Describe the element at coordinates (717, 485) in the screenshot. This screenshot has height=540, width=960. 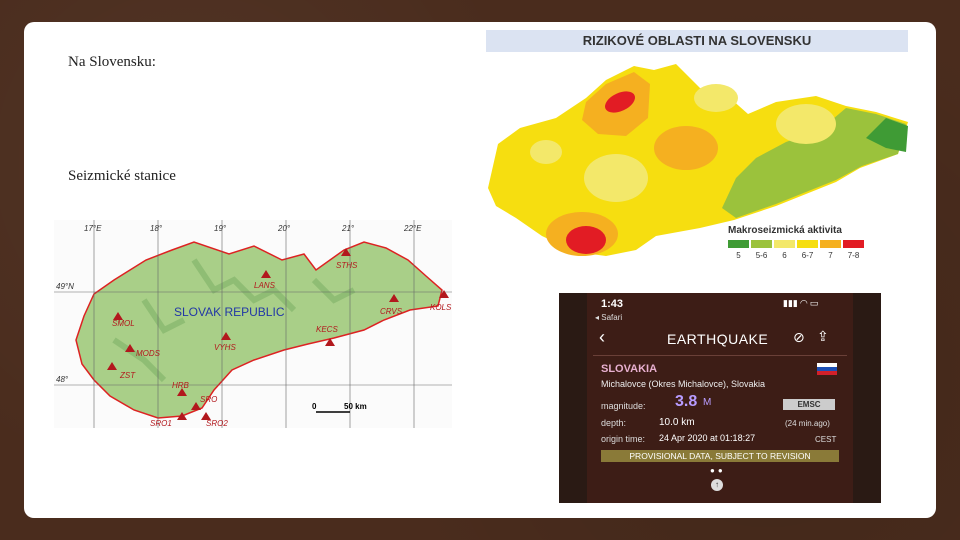
I see `scroll-up-icon: ↑` at that location.